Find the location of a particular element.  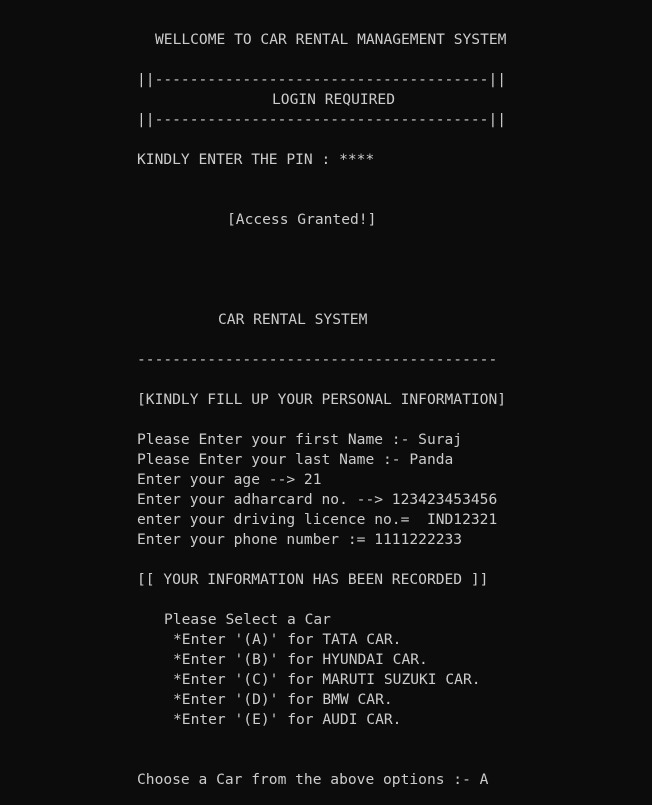

age-line: Enter your age --> 21 is located at coordinates (229, 479).